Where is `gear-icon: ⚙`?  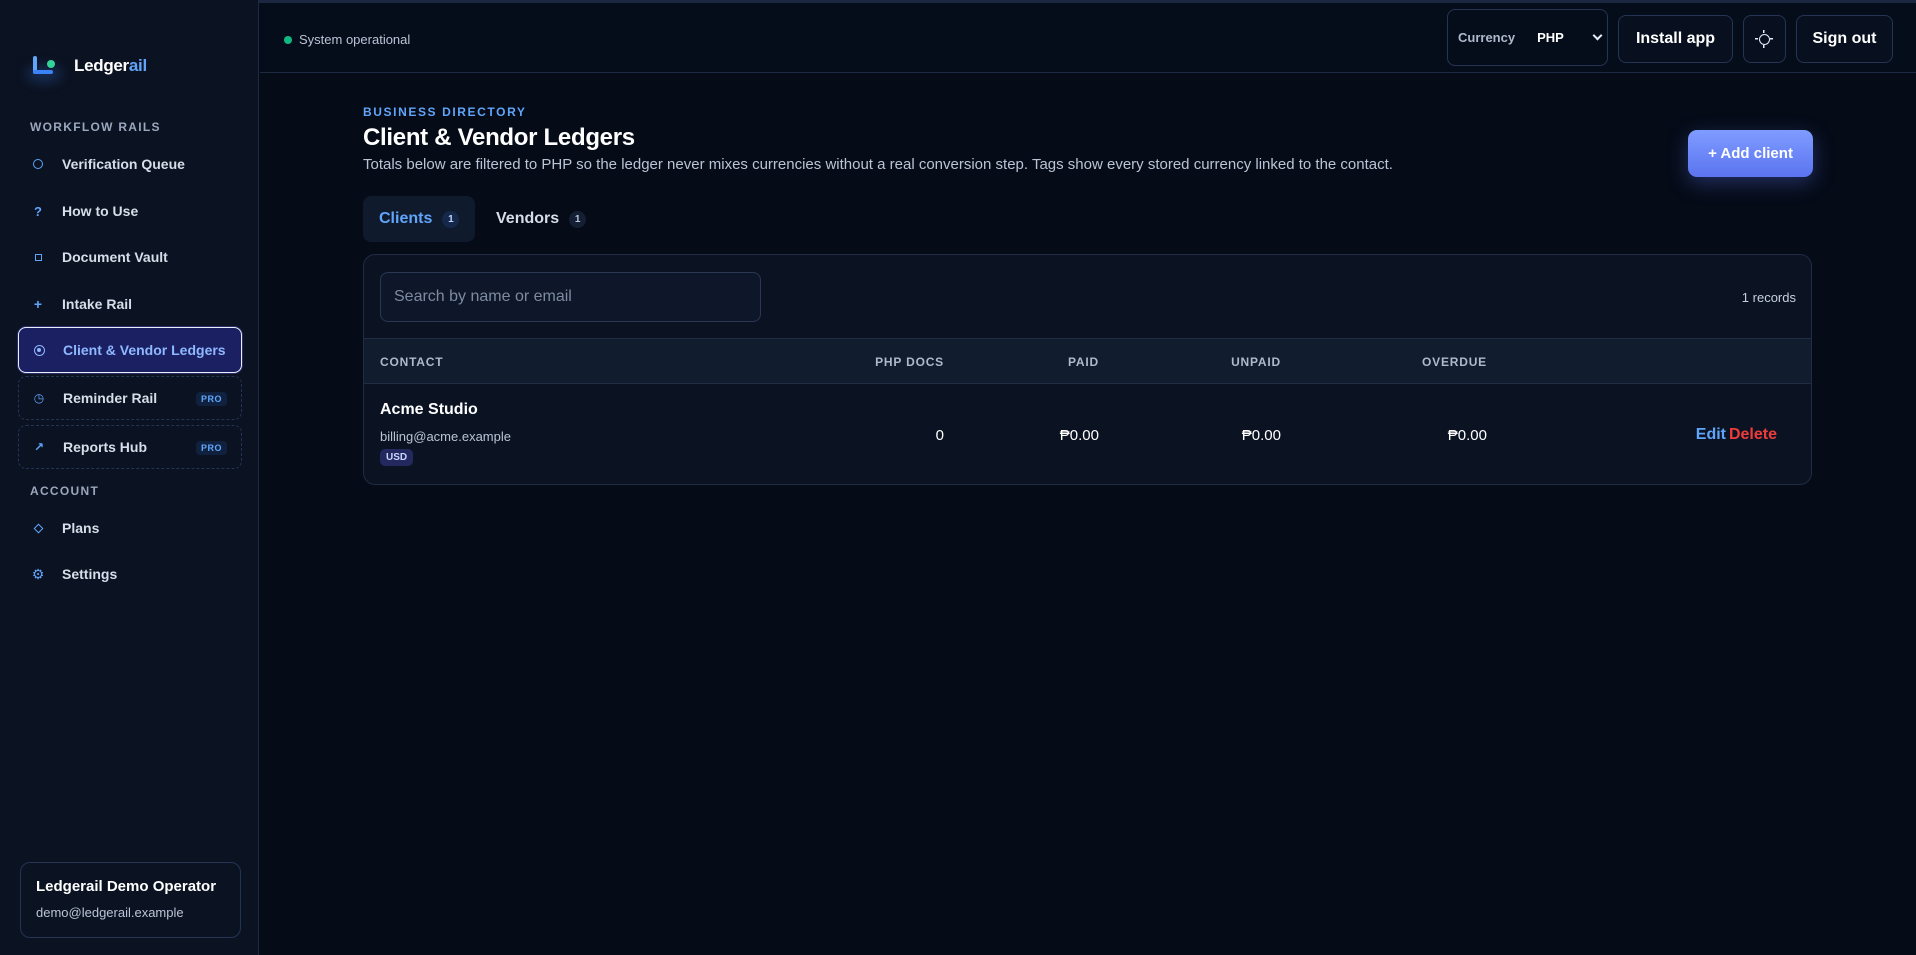 gear-icon: ⚙ is located at coordinates (38, 573).